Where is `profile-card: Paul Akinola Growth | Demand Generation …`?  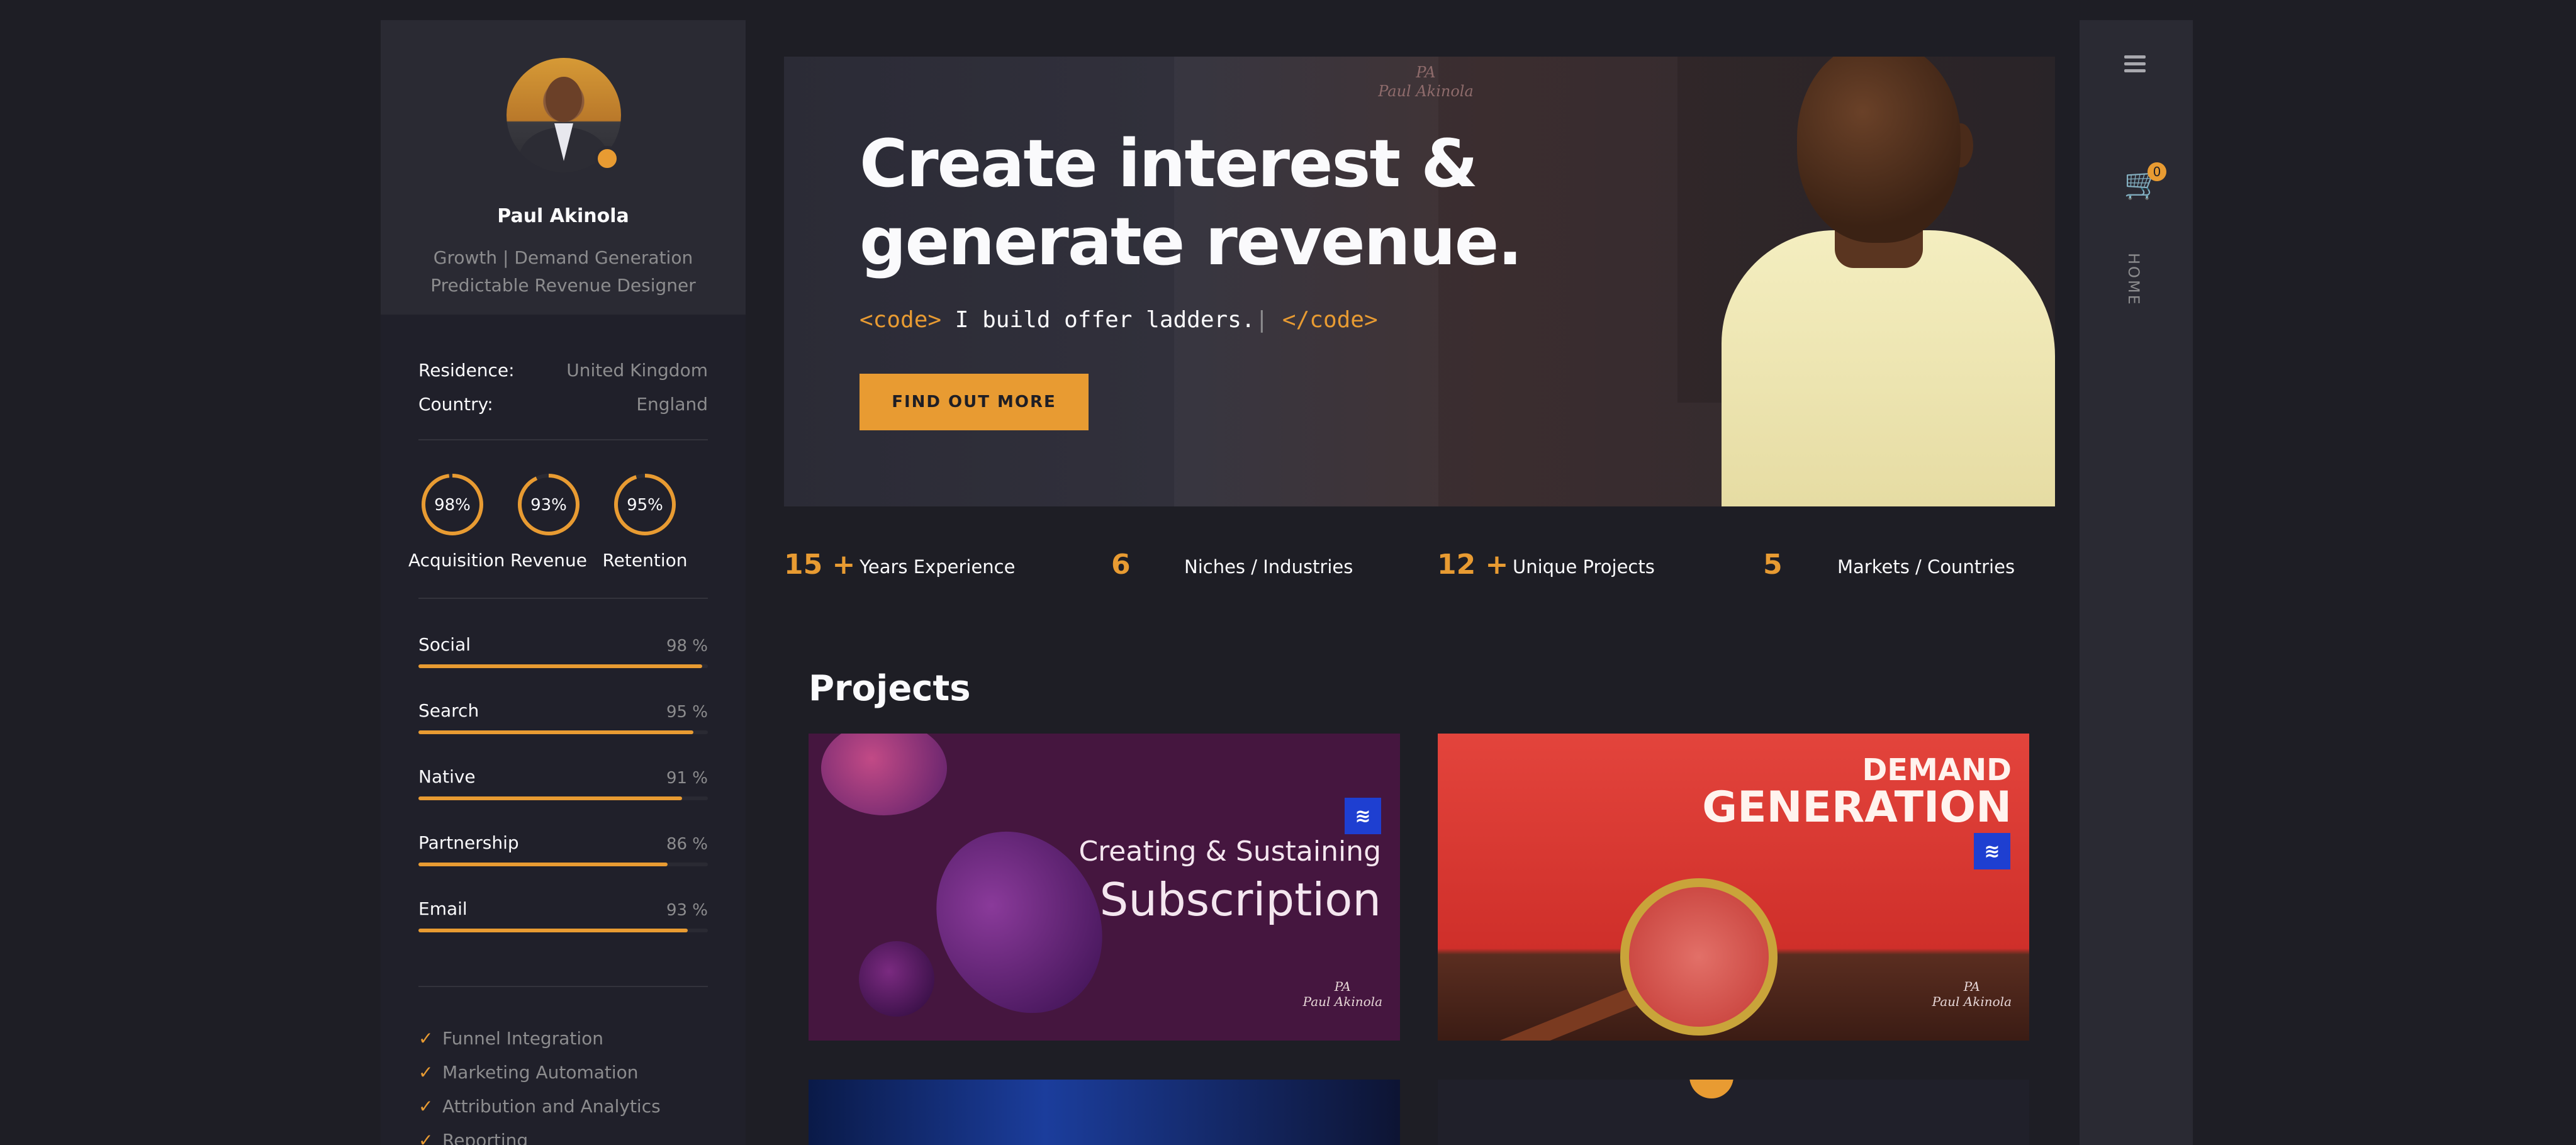
profile-card: Paul Akinola Growth | Demand Generation … is located at coordinates (563, 167).